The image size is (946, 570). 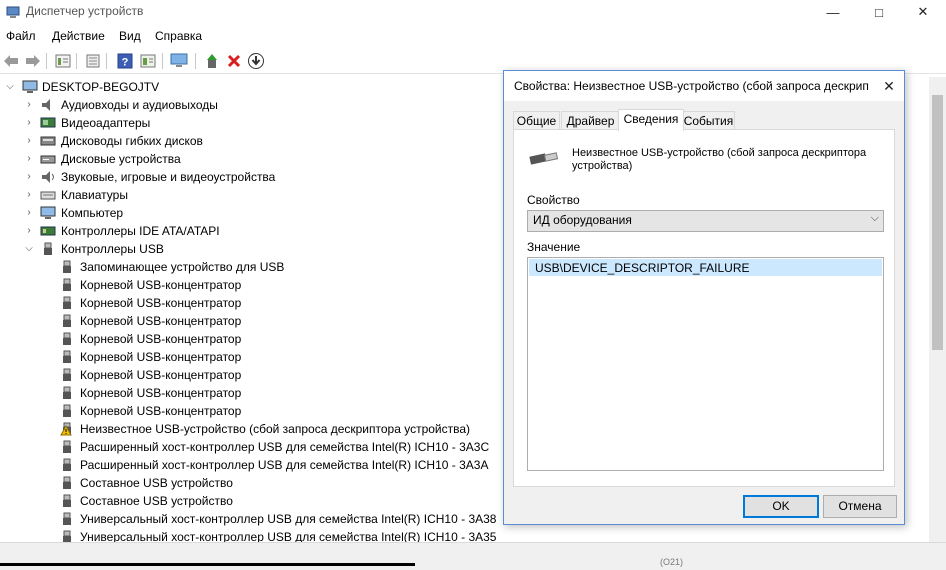 I want to click on tab-general: Общие, so click(x=536, y=120).